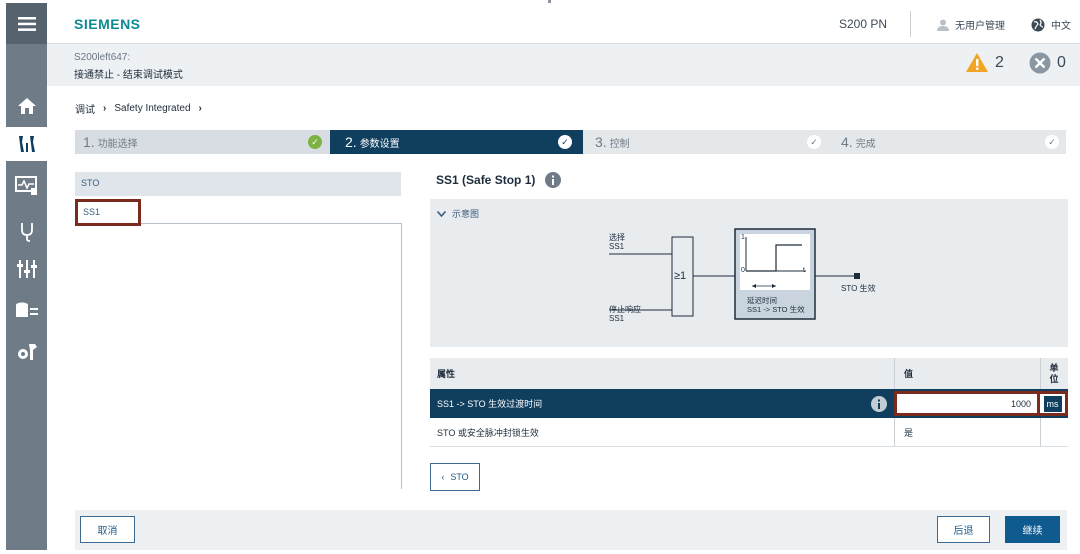 This screenshot has width=1080, height=554. I want to click on nav-diagnostics, so click(26, 186).